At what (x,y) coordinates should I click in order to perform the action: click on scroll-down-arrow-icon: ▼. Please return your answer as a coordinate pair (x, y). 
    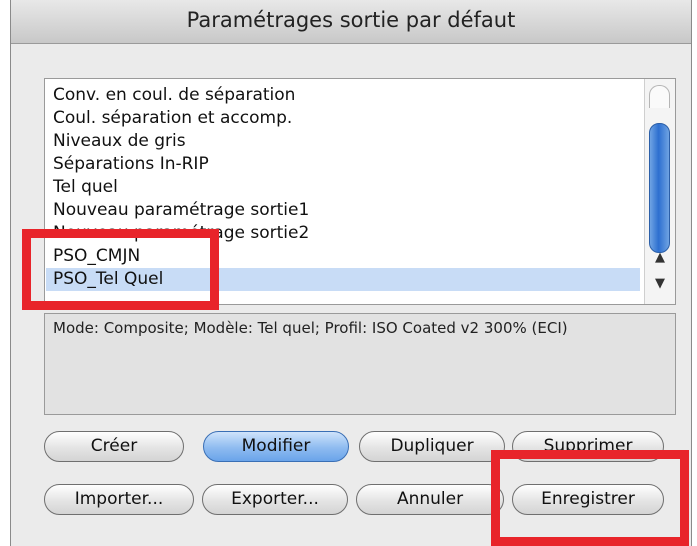
    Looking at the image, I should click on (660, 284).